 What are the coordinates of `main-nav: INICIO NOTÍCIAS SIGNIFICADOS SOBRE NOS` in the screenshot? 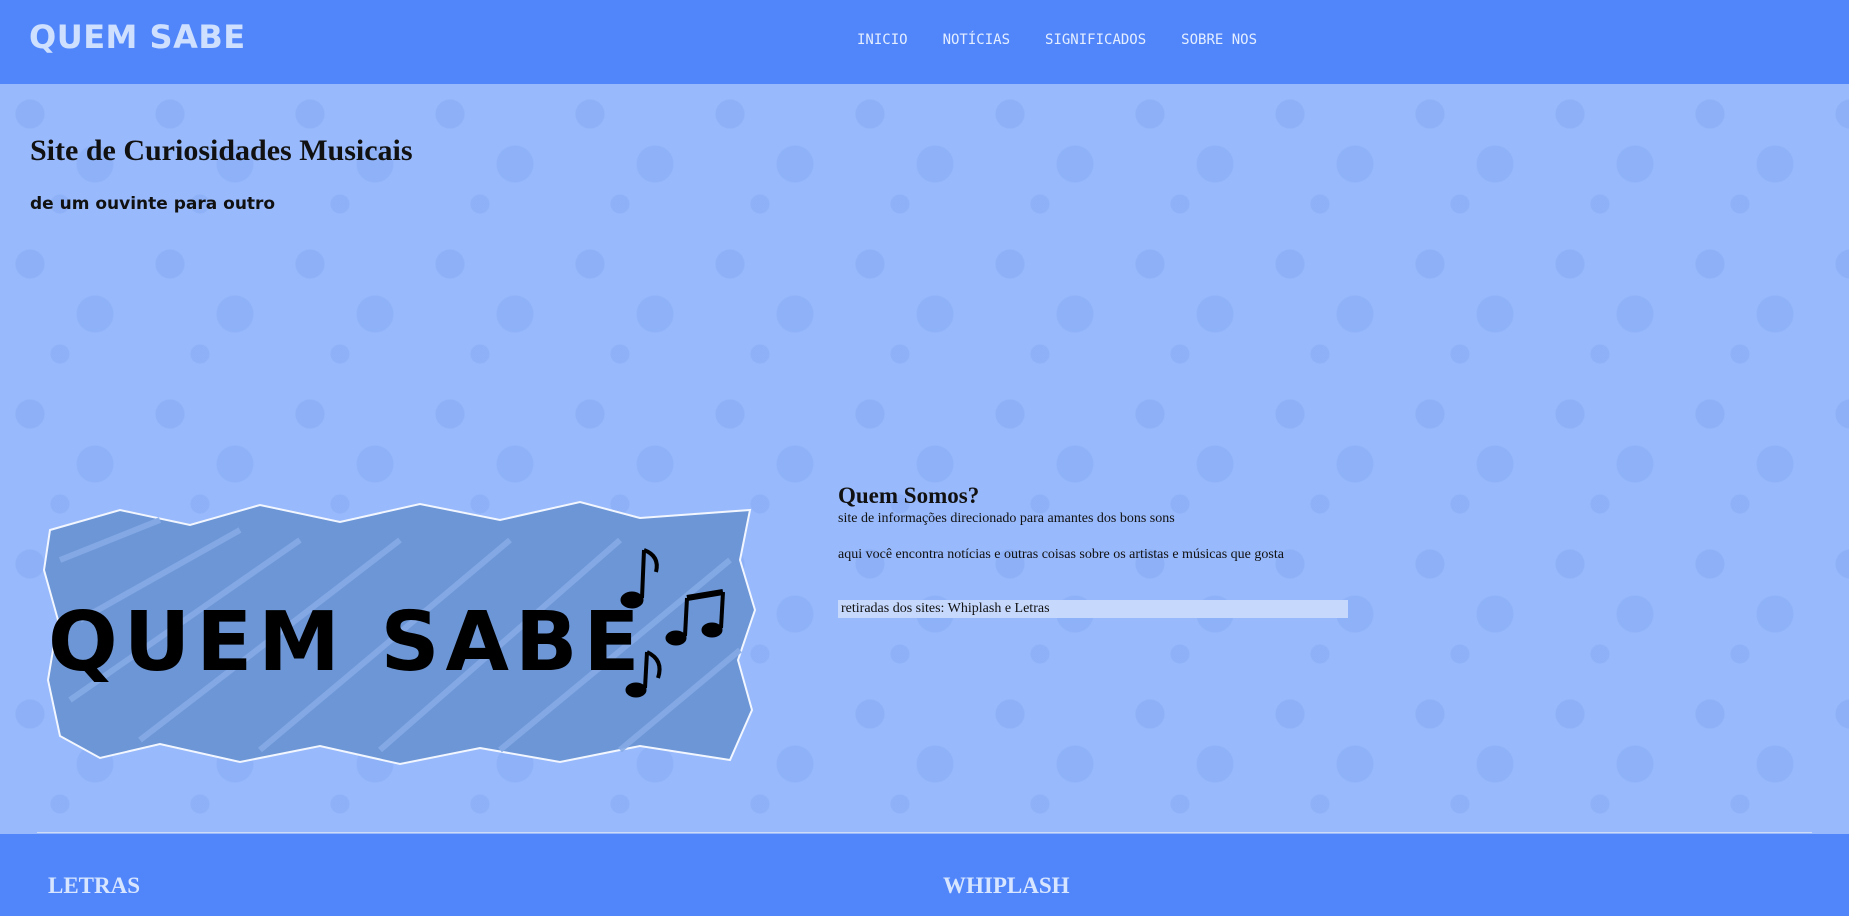 It's located at (1057, 40).